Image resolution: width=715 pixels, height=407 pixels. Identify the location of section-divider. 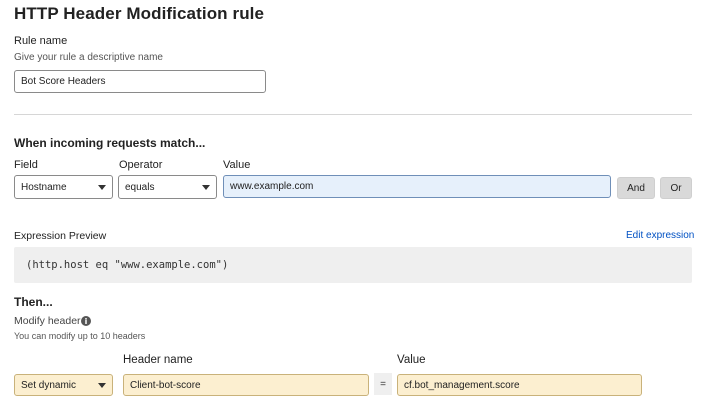
(353, 114).